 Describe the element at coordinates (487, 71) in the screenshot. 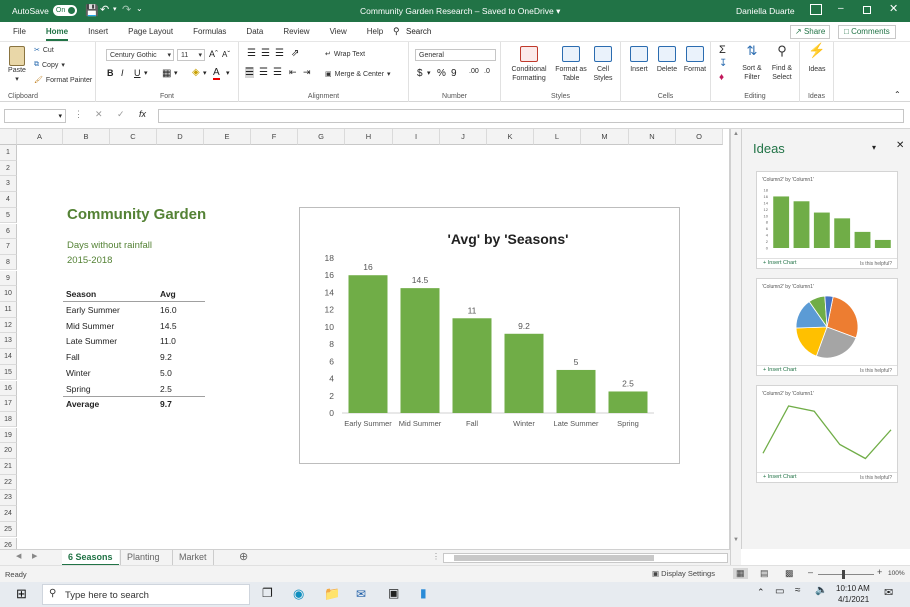

I see `decrease-decimal-icon: .0` at that location.